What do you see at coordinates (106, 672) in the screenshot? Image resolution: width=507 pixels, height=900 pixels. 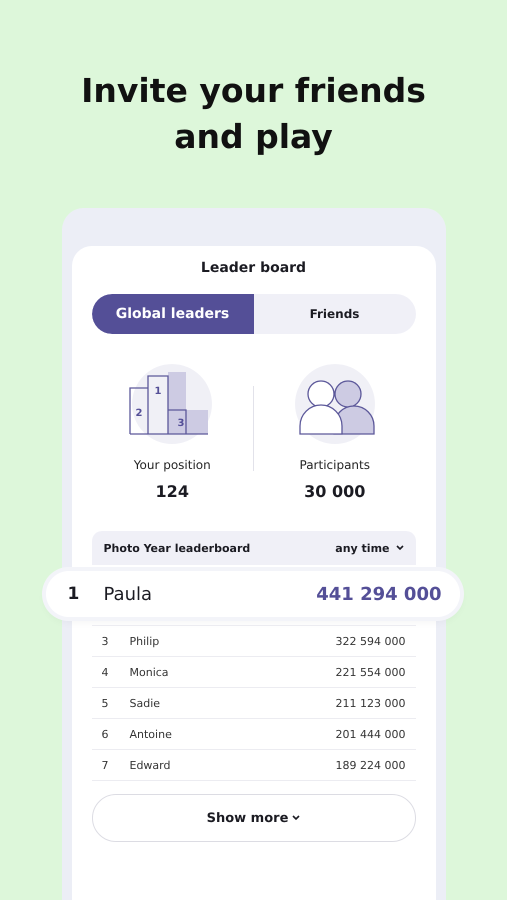 I see `rank: 4` at bounding box center [106, 672].